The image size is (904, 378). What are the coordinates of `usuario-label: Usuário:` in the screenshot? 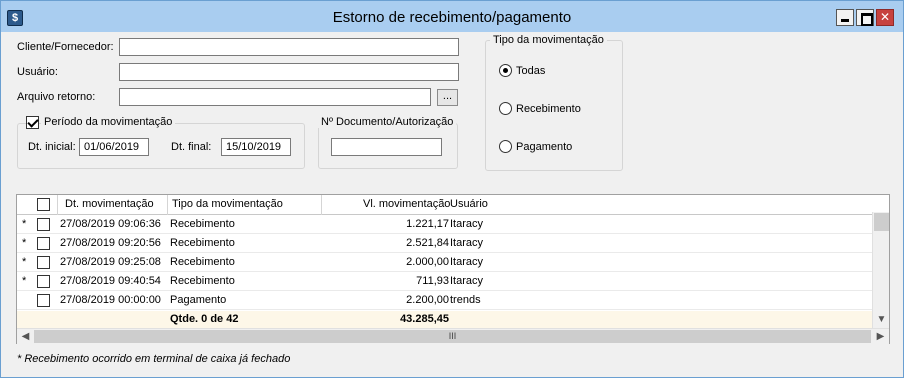 It's located at (37, 72).